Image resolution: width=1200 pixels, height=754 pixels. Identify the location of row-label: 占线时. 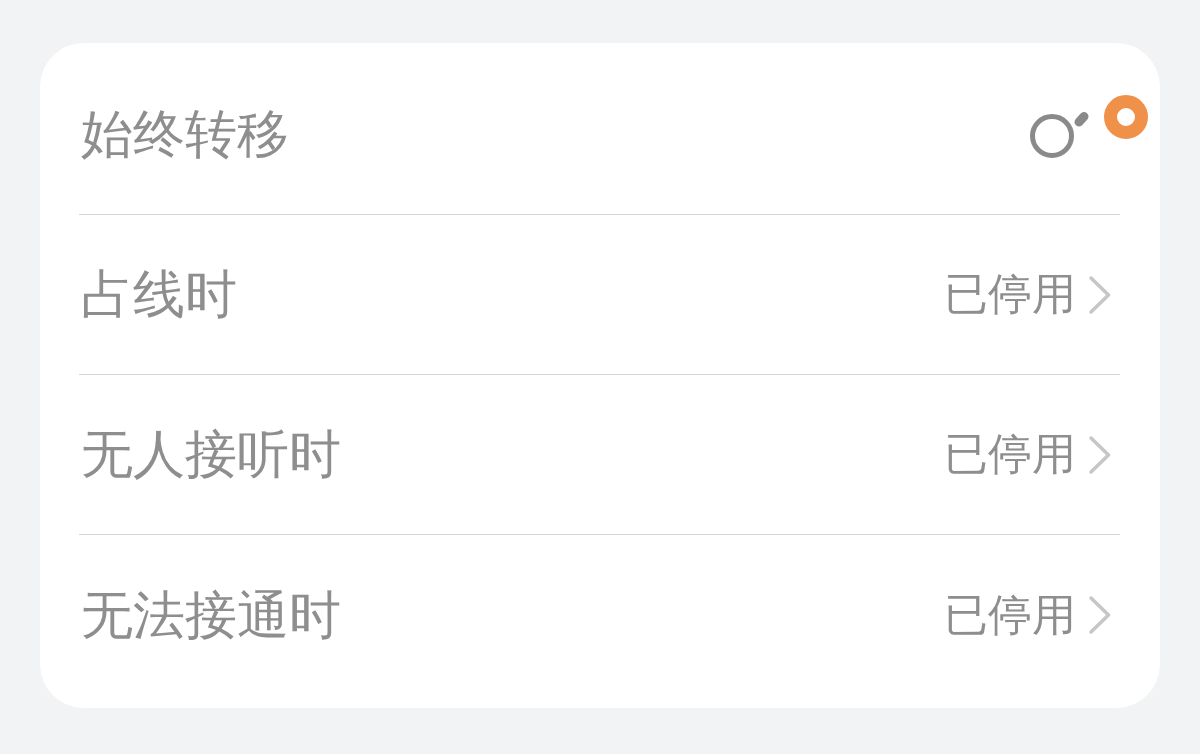
(159, 294).